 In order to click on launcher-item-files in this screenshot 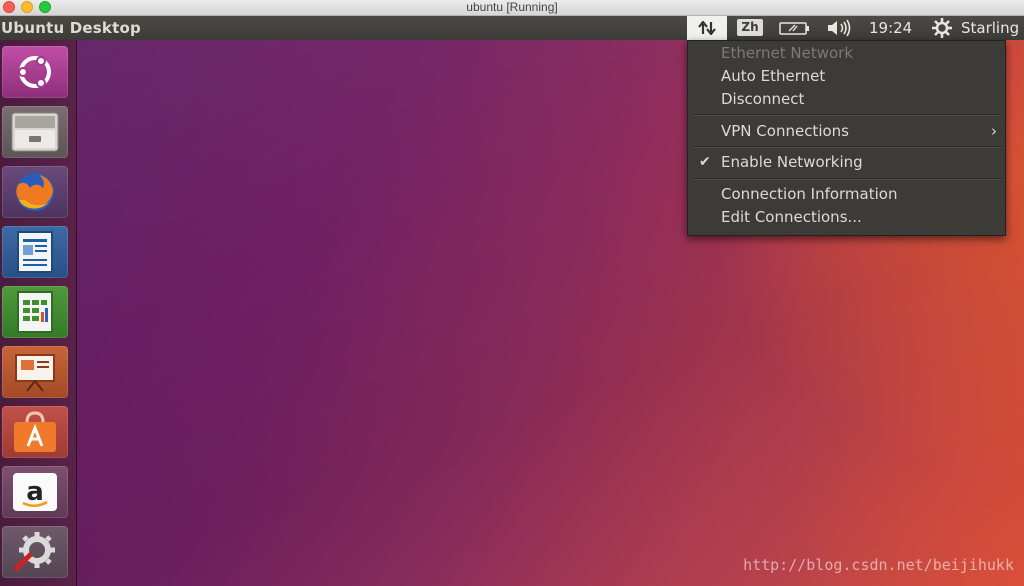, I will do `click(35, 132)`.